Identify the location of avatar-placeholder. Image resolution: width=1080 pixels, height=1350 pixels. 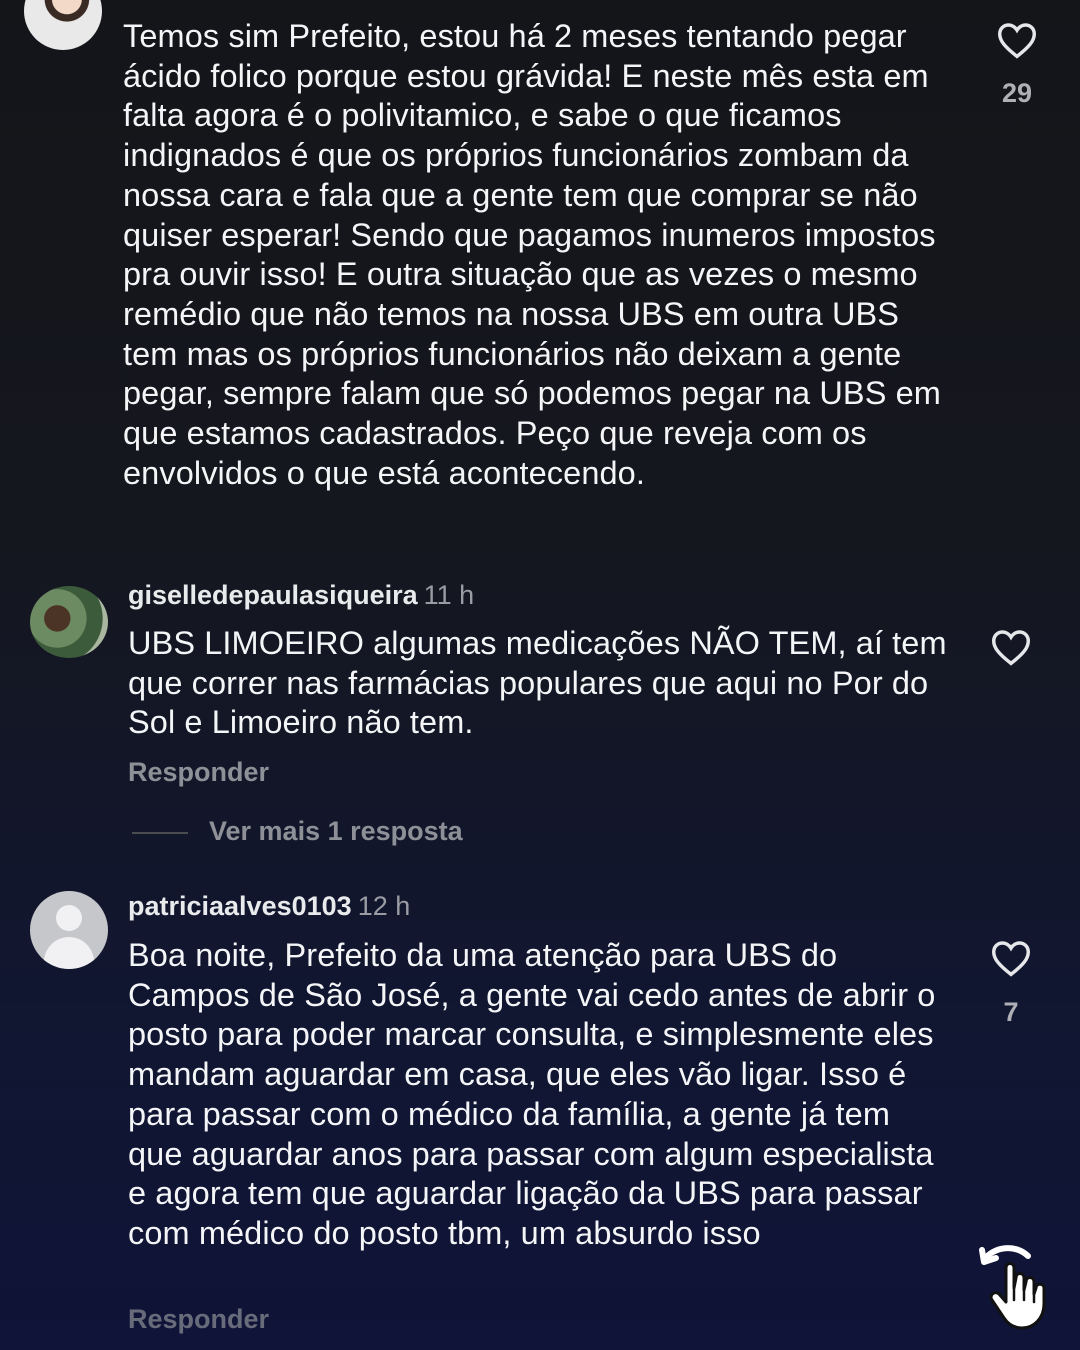
(69, 930).